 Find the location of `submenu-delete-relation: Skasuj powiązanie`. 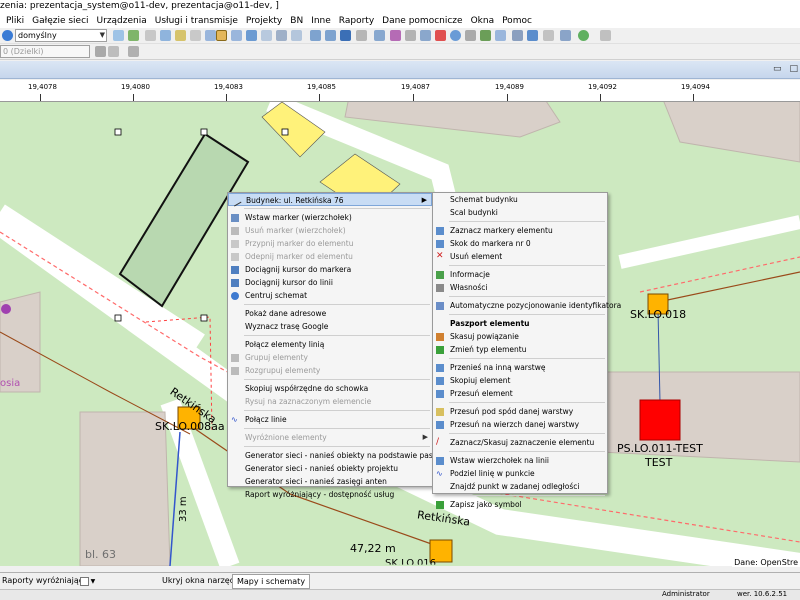

submenu-delete-relation: Skasuj powiązanie is located at coordinates (520, 336).